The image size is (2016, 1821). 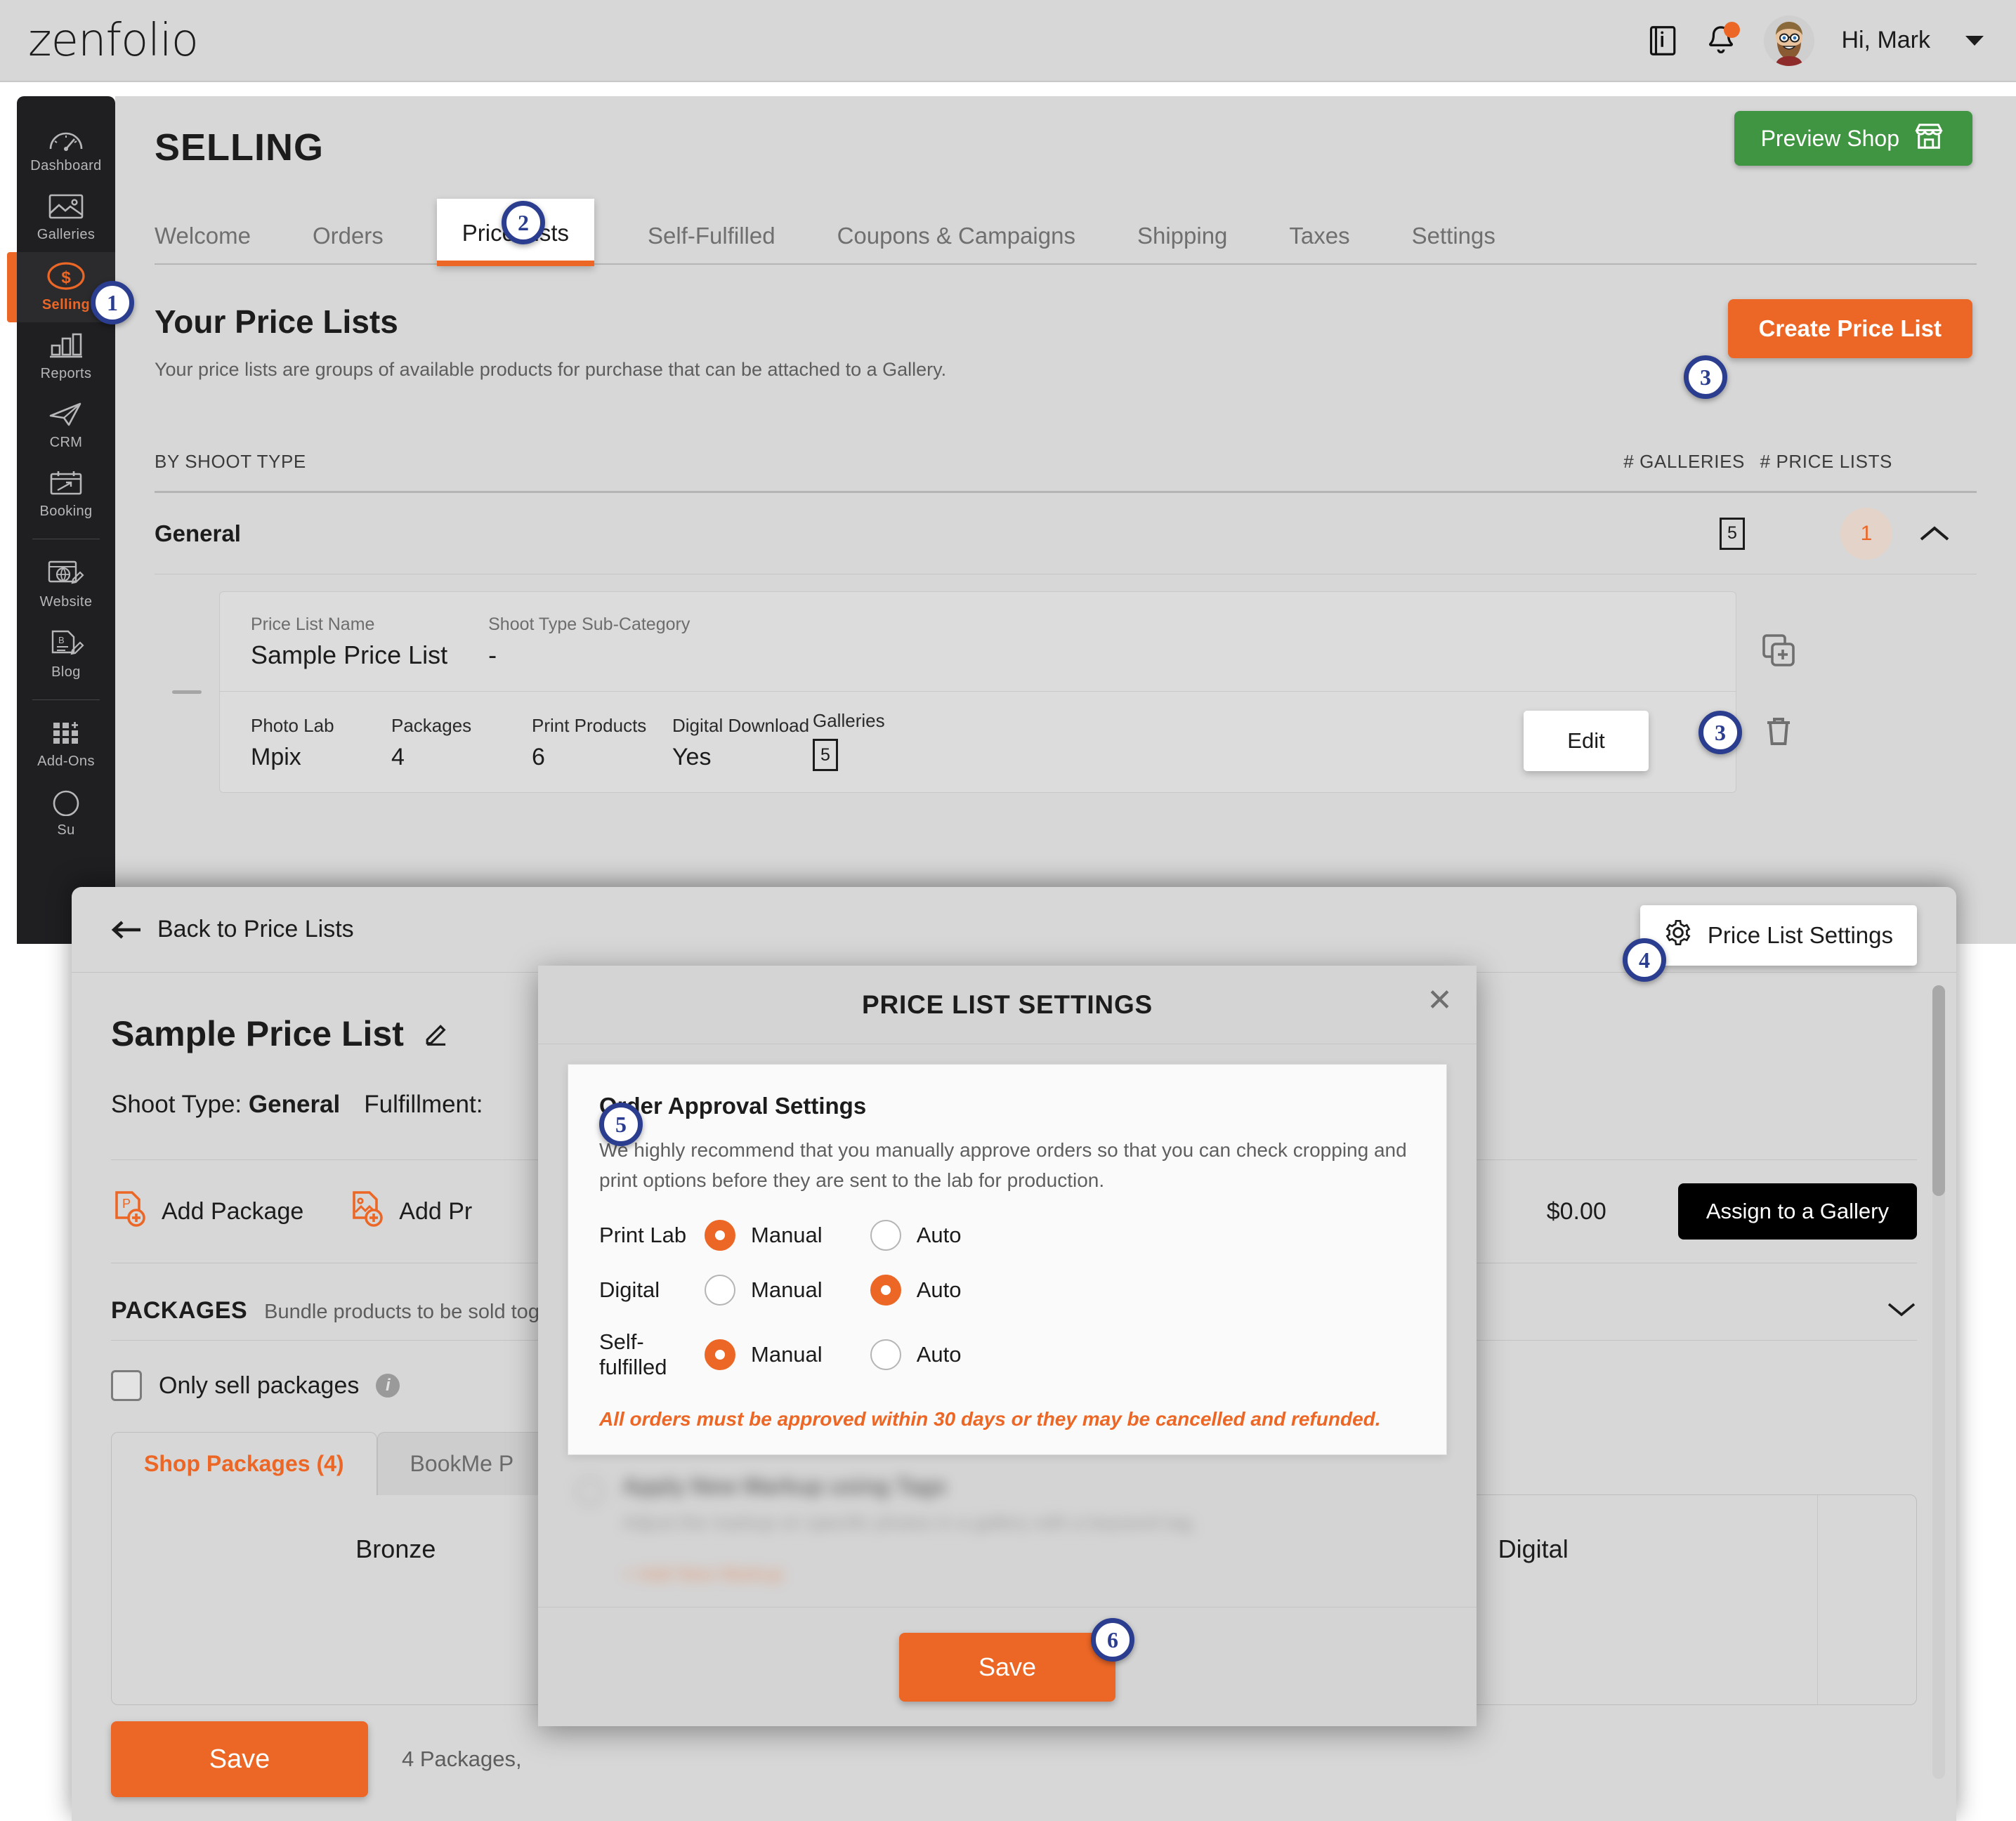 What do you see at coordinates (410, 1212) in the screenshot?
I see `add-product-button: Add Pr` at bounding box center [410, 1212].